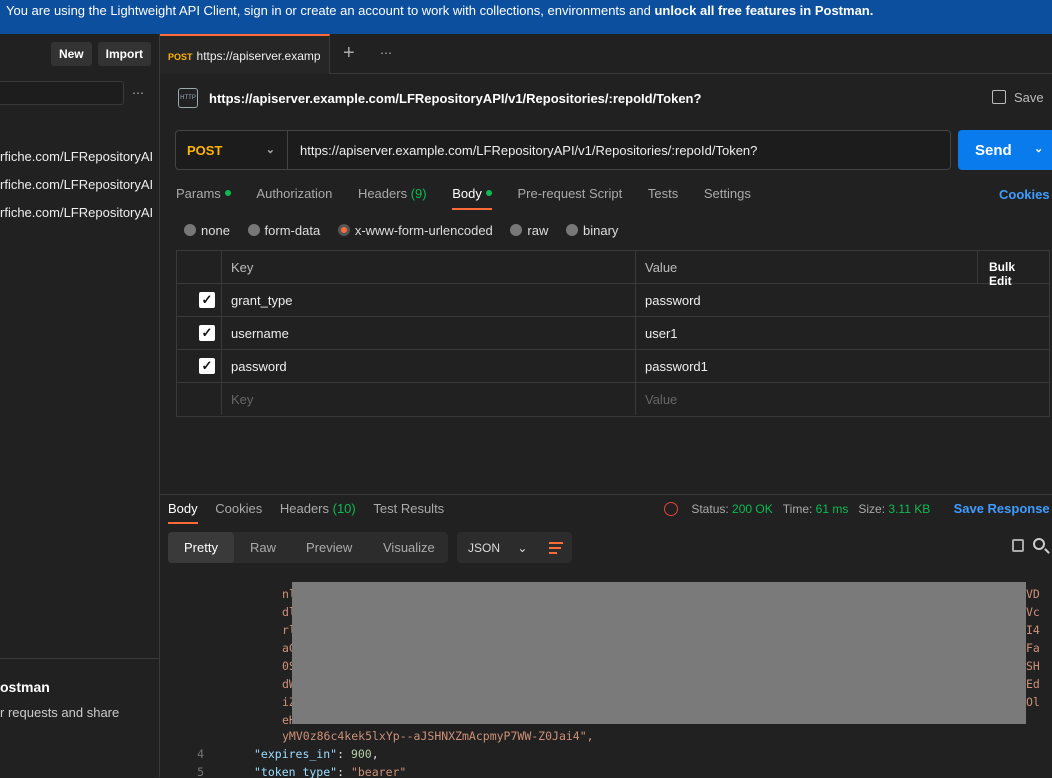 The width and height of the screenshot is (1052, 778). I want to click on search-icon, so click(1039, 544).